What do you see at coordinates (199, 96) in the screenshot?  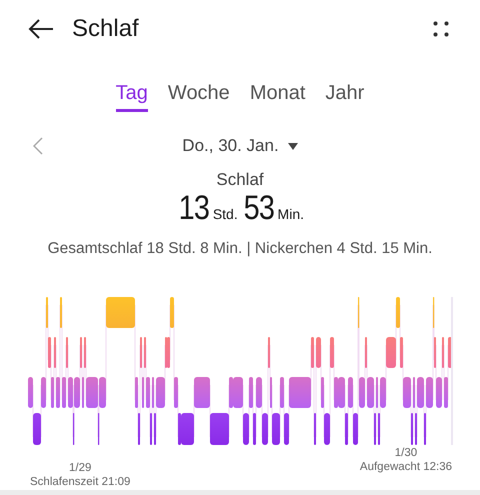 I see `period-tab: Woche` at bounding box center [199, 96].